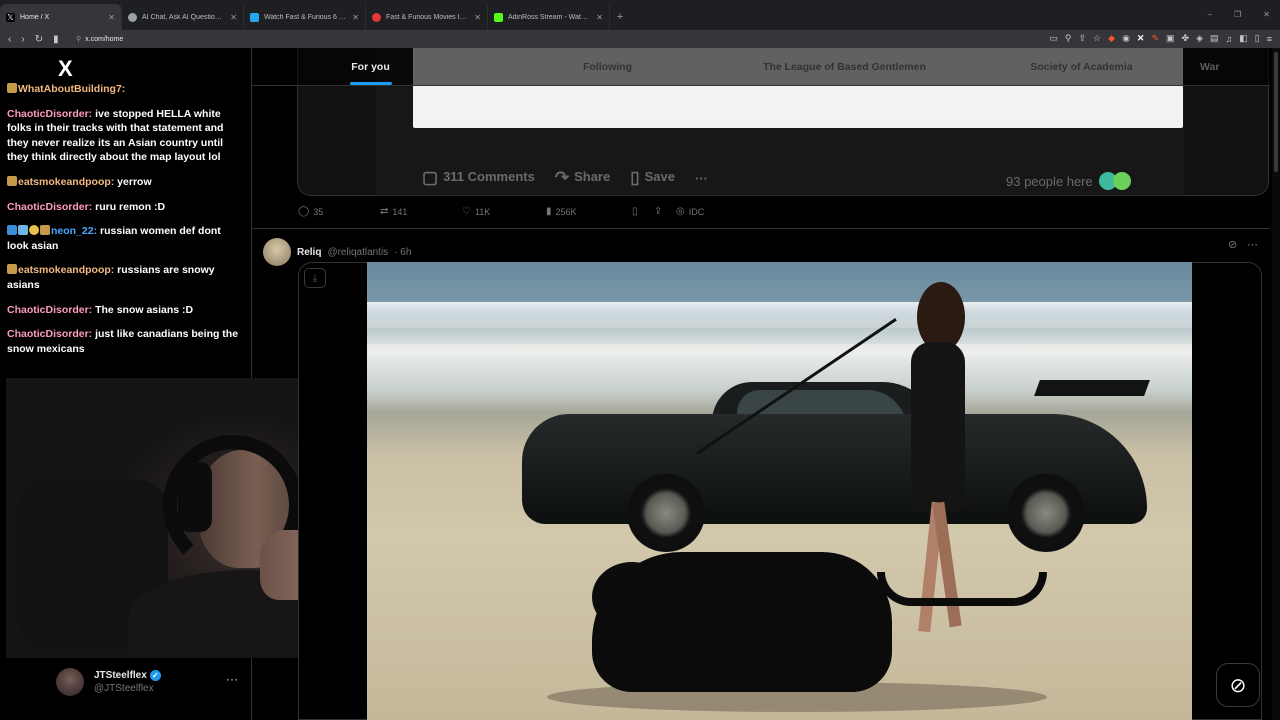 The image size is (1280, 720). What do you see at coordinates (339, 211) in the screenshot?
I see `reply-button: ◯ 35` at bounding box center [339, 211].